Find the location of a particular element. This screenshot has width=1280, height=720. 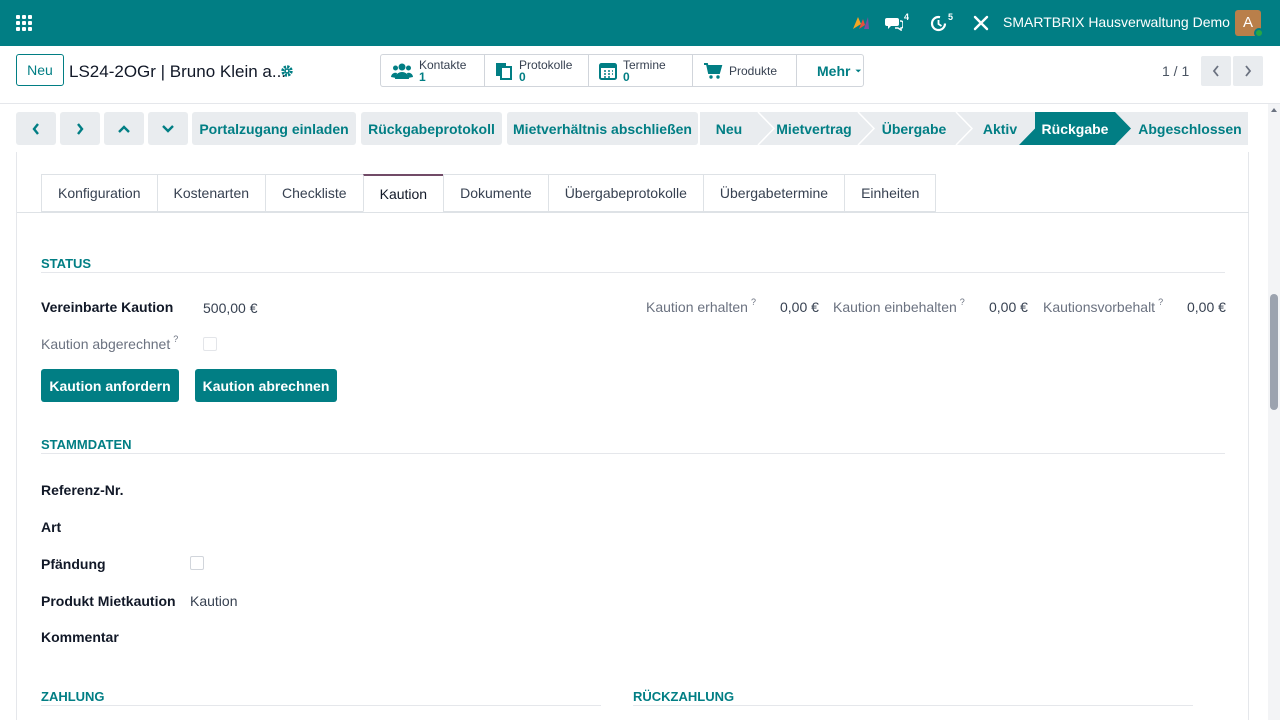

vertical-scrollbar is located at coordinates (1274, 412).